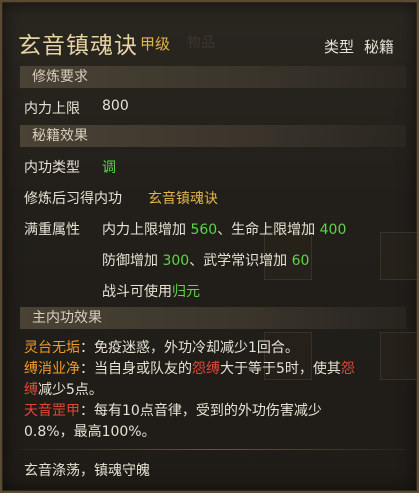 Image resolution: width=419 pixels, height=493 pixels. I want to click on full-attr-line-2: 防御增加 300、武学常识增加 60, so click(206, 261).